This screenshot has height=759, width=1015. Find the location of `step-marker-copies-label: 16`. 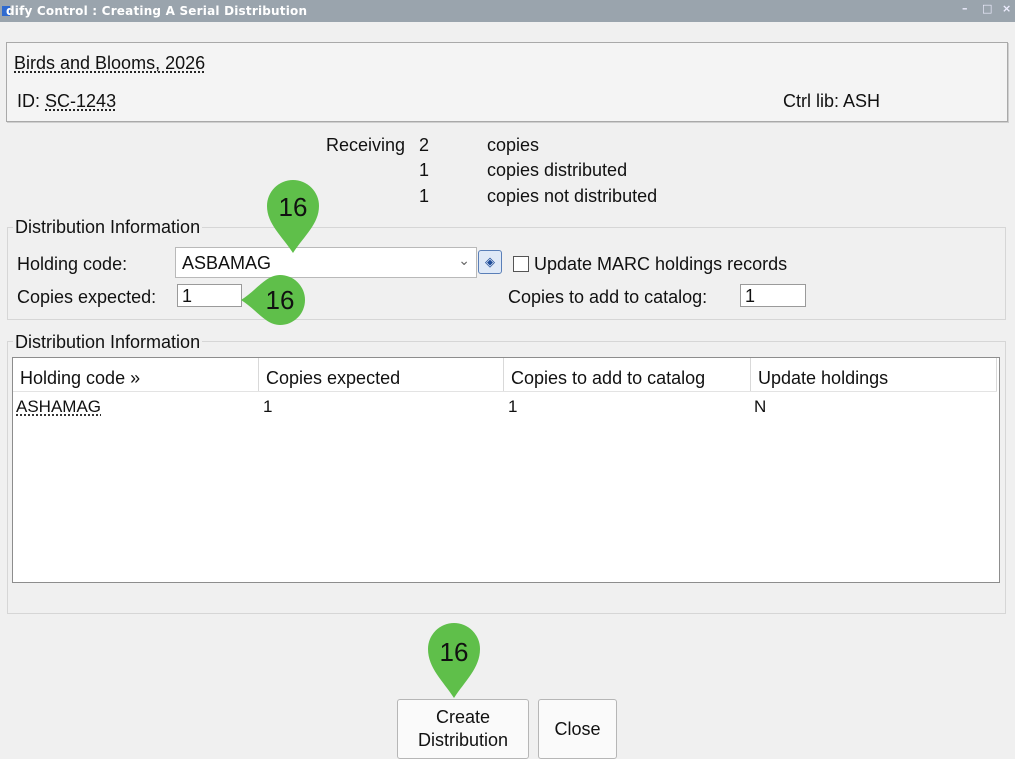

step-marker-copies-label: 16 is located at coordinates (280, 300).